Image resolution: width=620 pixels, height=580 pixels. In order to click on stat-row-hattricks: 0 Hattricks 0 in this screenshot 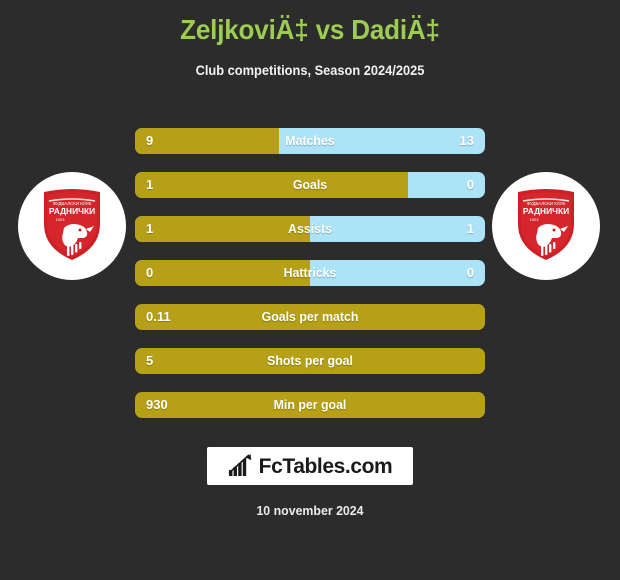, I will do `click(310, 273)`.